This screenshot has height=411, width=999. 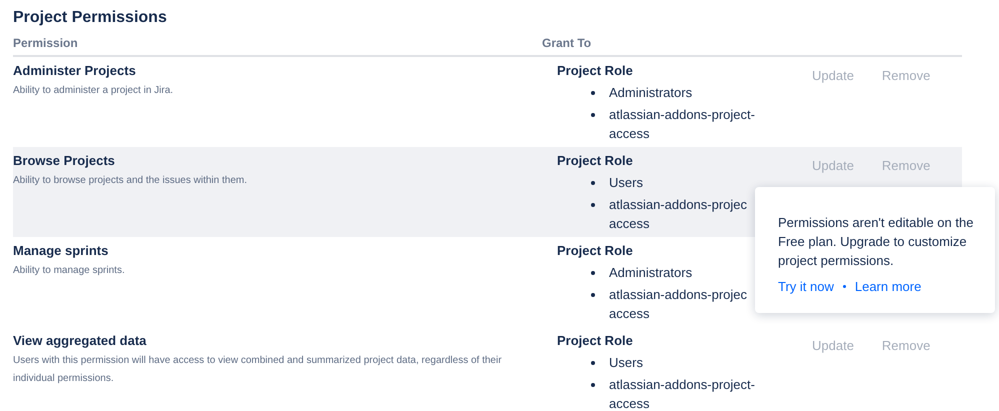 What do you see at coordinates (90, 18) in the screenshot?
I see `page-title: Project Permissions` at bounding box center [90, 18].